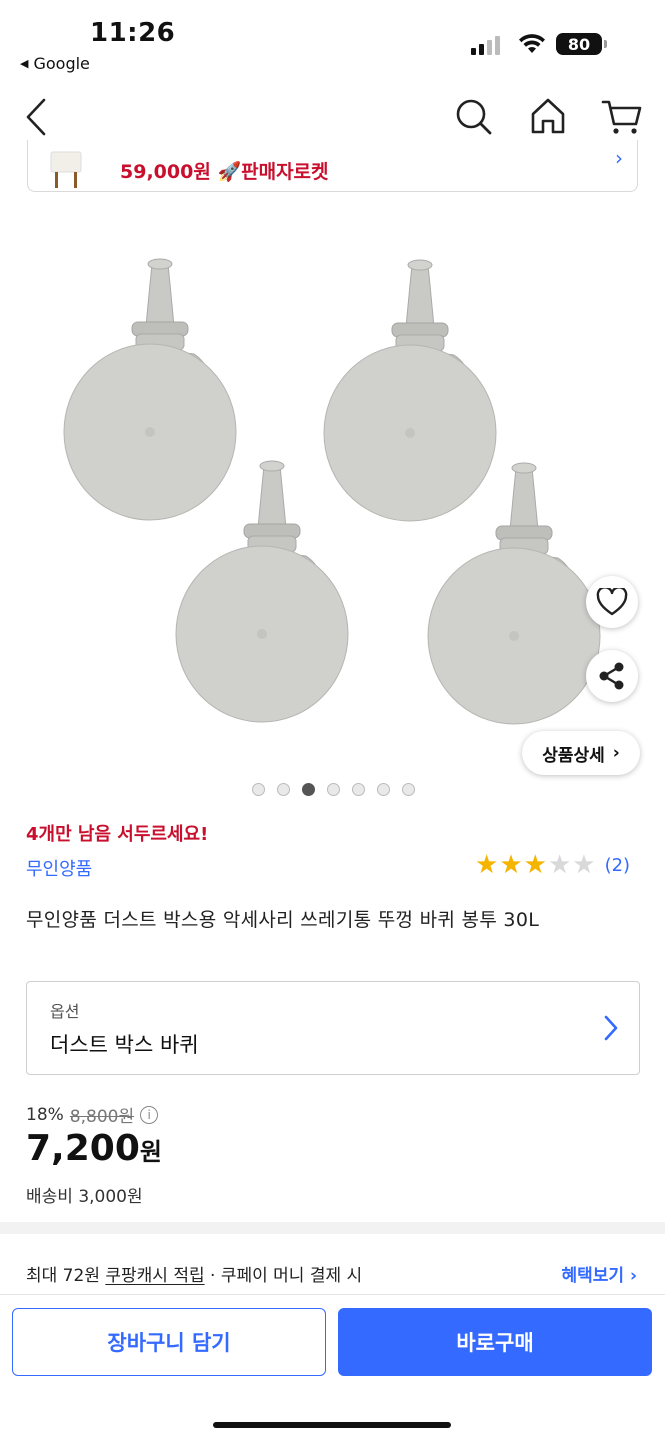 This screenshot has width=665, height=1440. What do you see at coordinates (133, 33) in the screenshot?
I see `status-time: 11:26` at bounding box center [133, 33].